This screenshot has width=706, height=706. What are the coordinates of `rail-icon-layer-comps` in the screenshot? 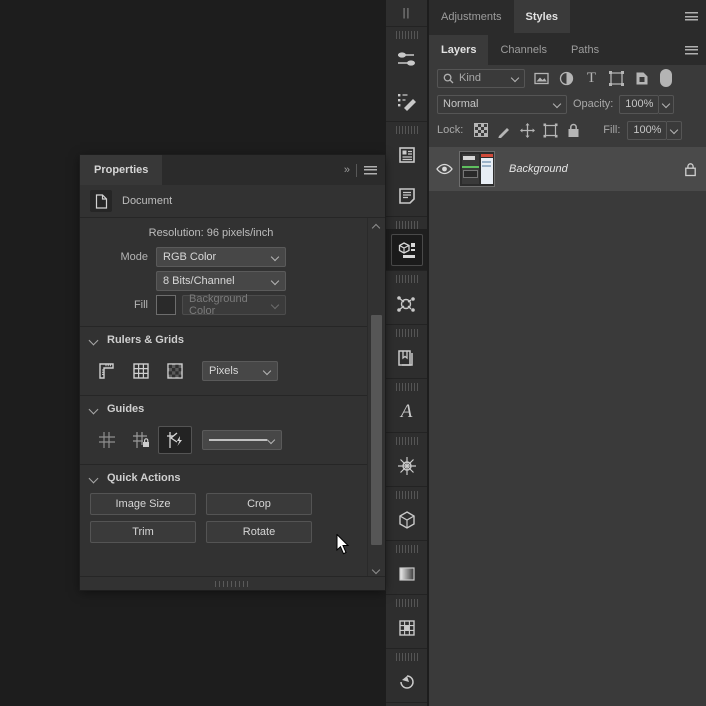 It's located at (406, 249).